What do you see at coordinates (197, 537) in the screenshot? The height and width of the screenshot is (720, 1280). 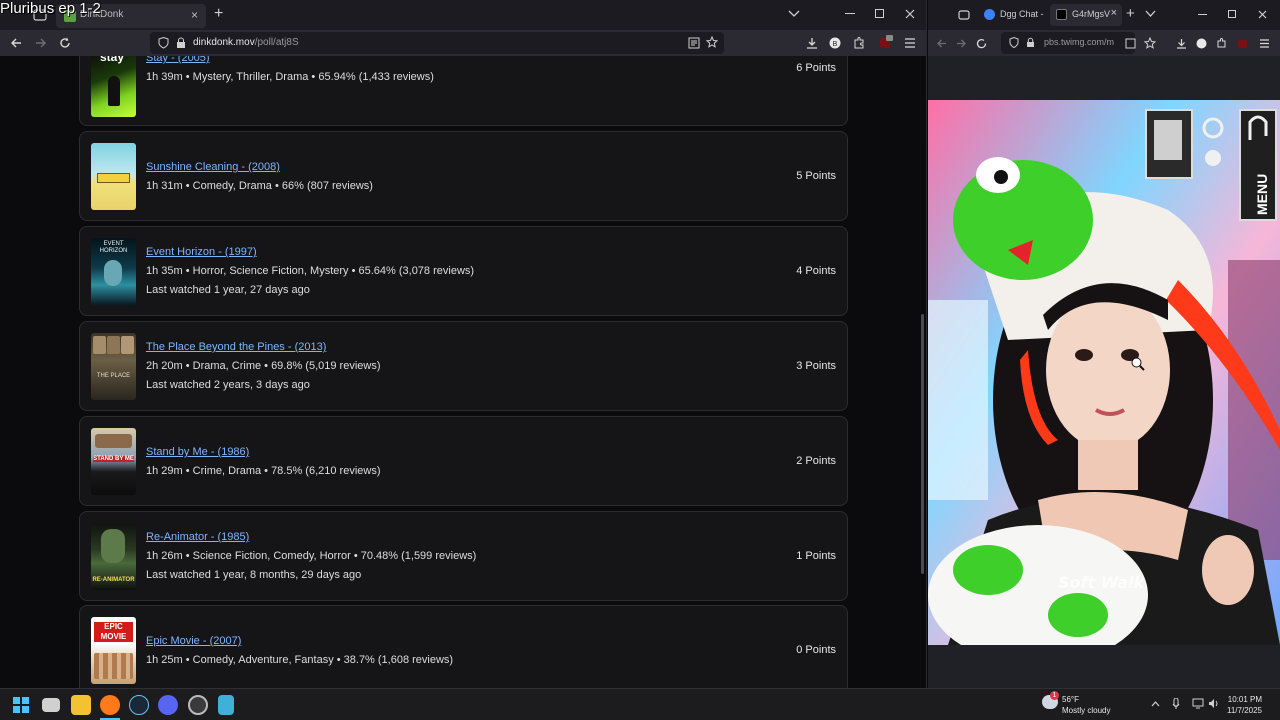 I see `movie-title-link: Re-Animator - (1985)` at bounding box center [197, 537].